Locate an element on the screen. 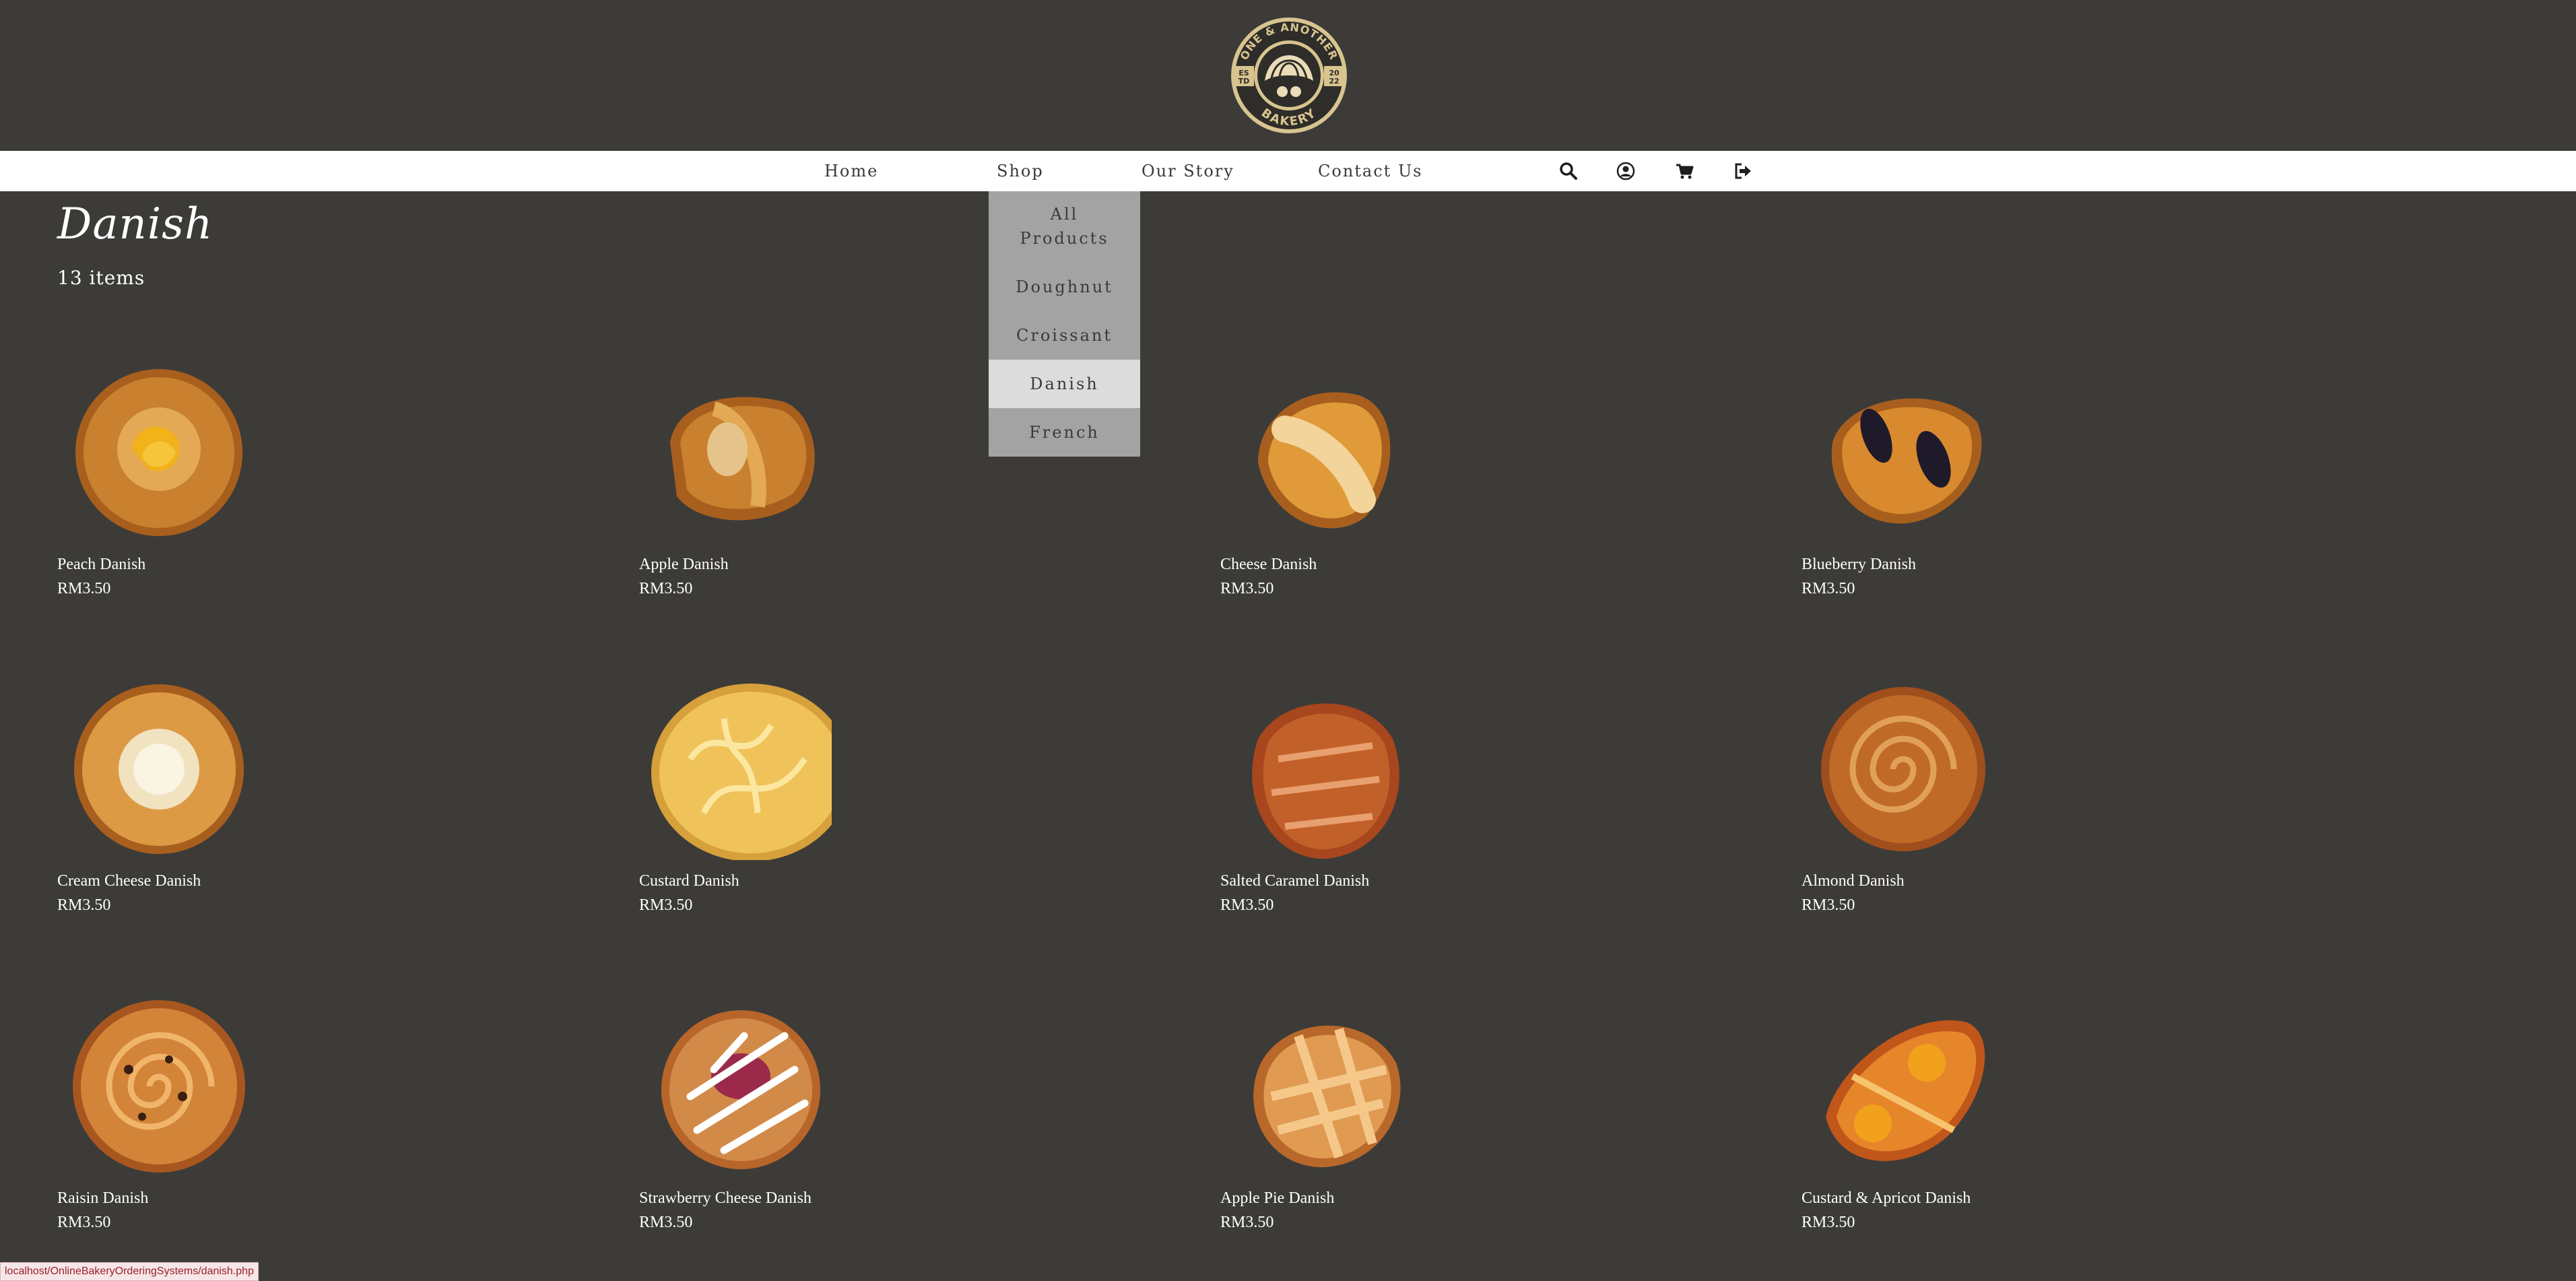  nav-contact-link: Contact Us is located at coordinates (1370, 171).